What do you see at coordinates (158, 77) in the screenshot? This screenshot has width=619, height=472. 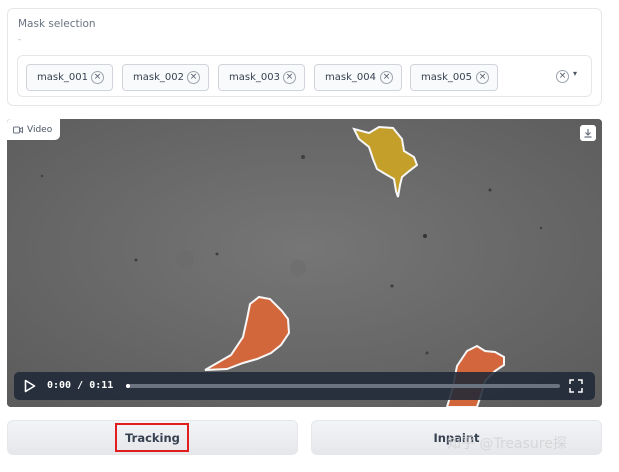 I see `chip-label: mask_002` at bounding box center [158, 77].